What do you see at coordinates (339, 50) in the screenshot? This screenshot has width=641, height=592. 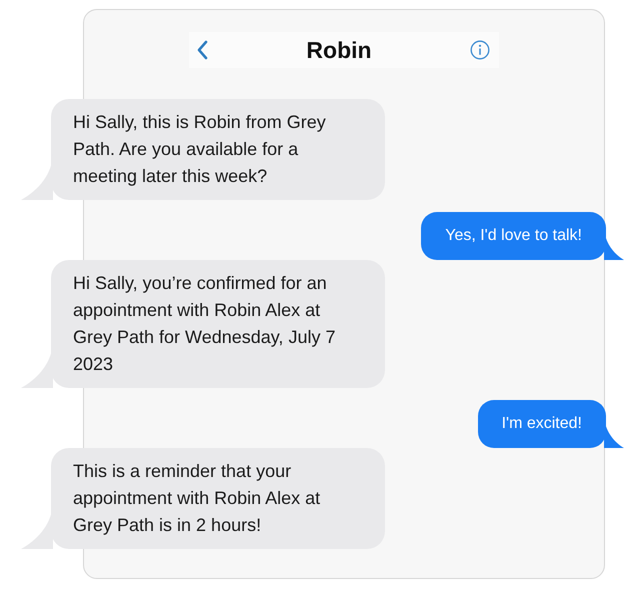 I see `contact-name: Robin` at bounding box center [339, 50].